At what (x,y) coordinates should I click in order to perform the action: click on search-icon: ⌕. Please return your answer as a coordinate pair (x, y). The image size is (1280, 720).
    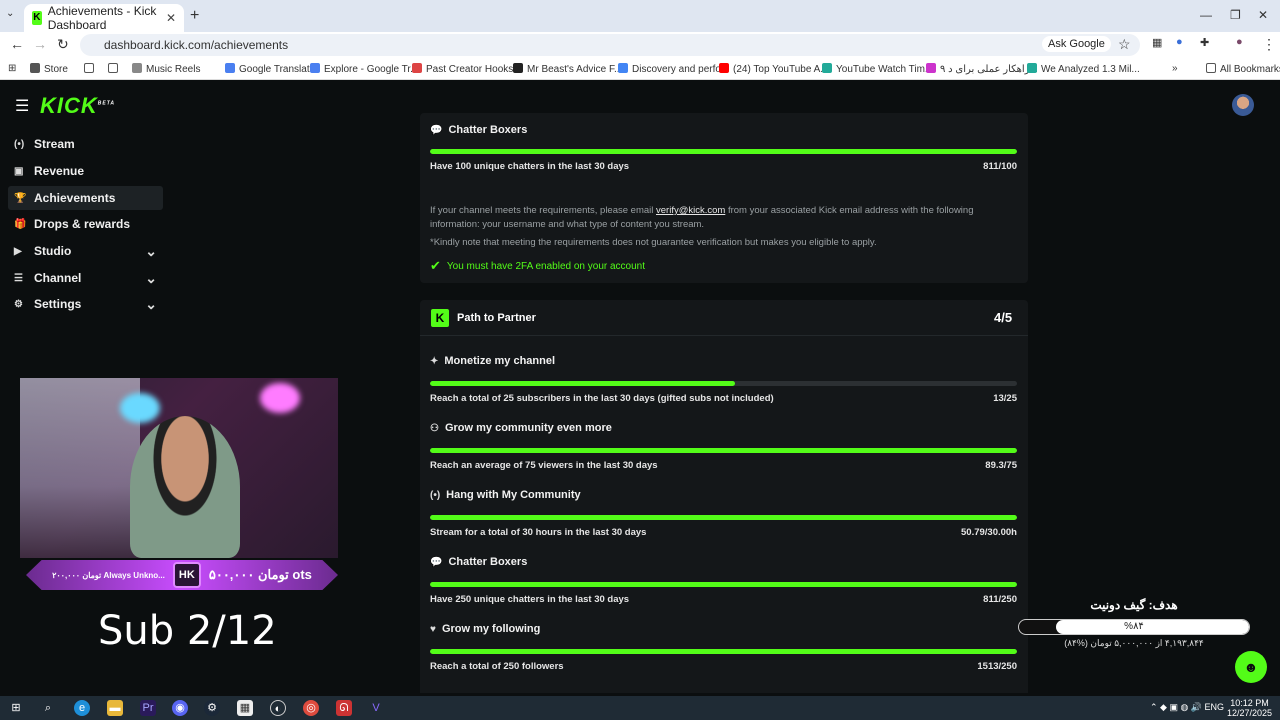
    Looking at the image, I should click on (48, 708).